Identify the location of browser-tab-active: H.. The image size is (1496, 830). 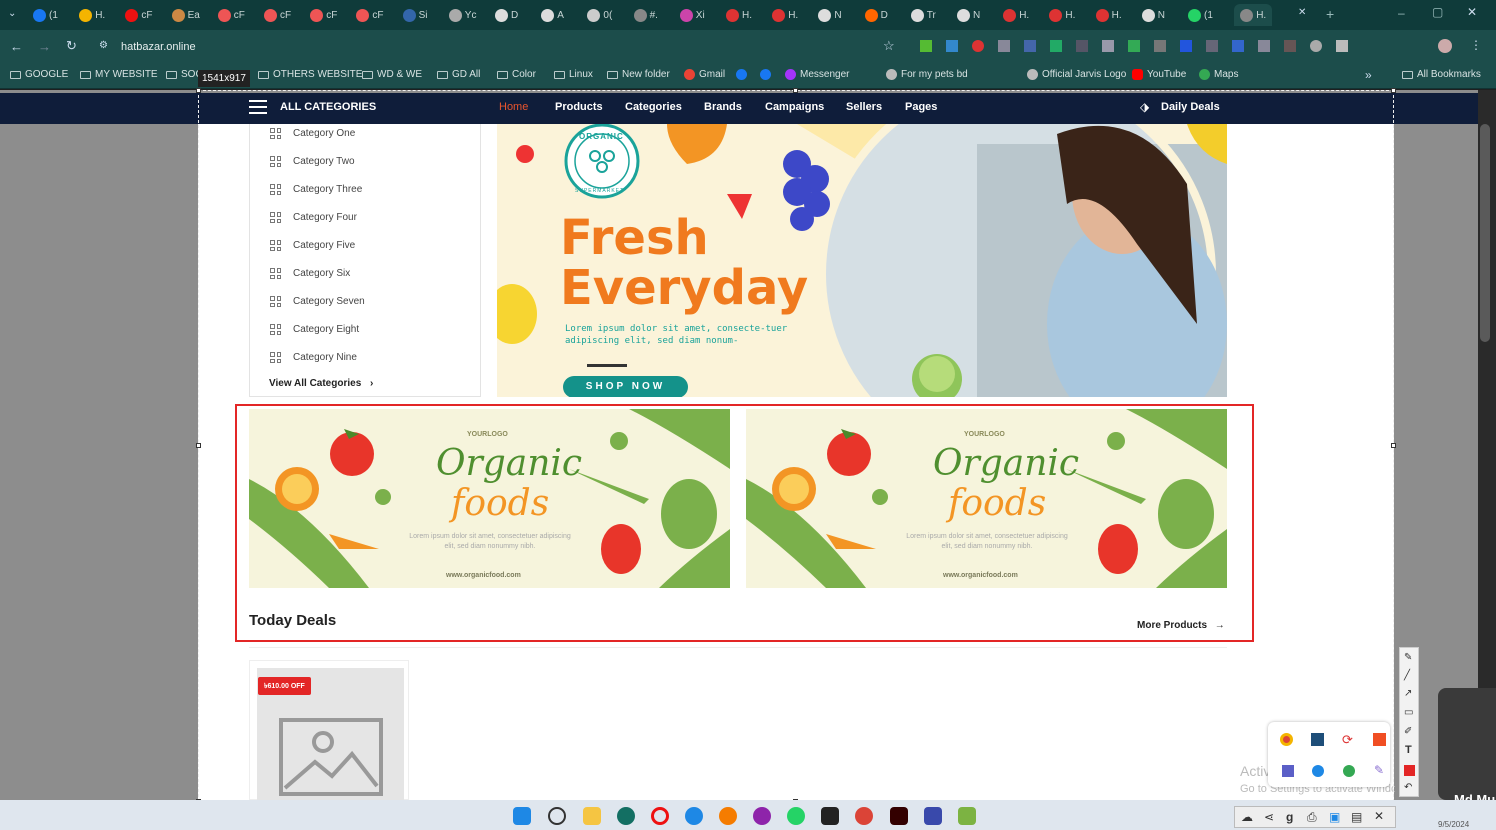
(1253, 15).